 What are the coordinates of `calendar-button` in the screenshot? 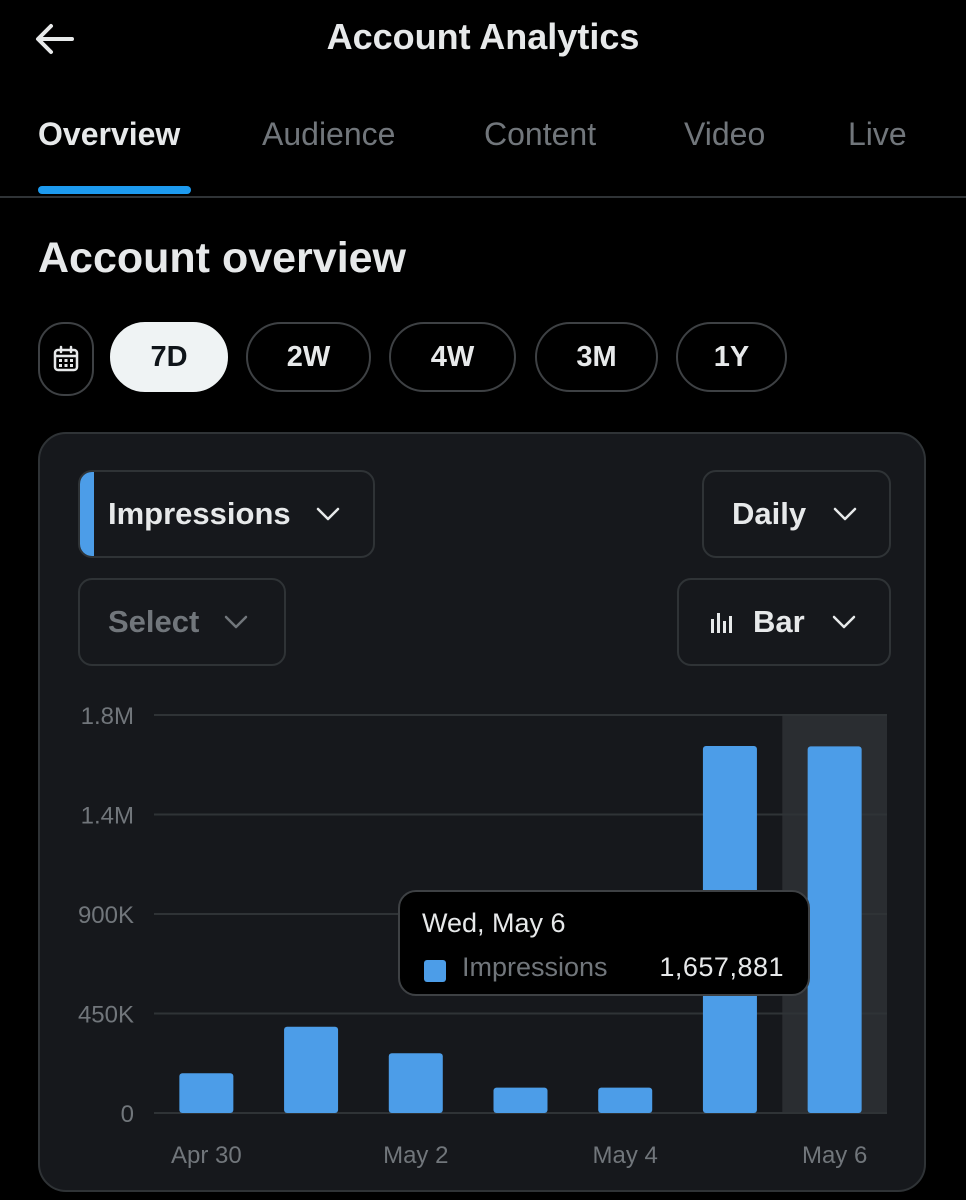 It's located at (66, 359).